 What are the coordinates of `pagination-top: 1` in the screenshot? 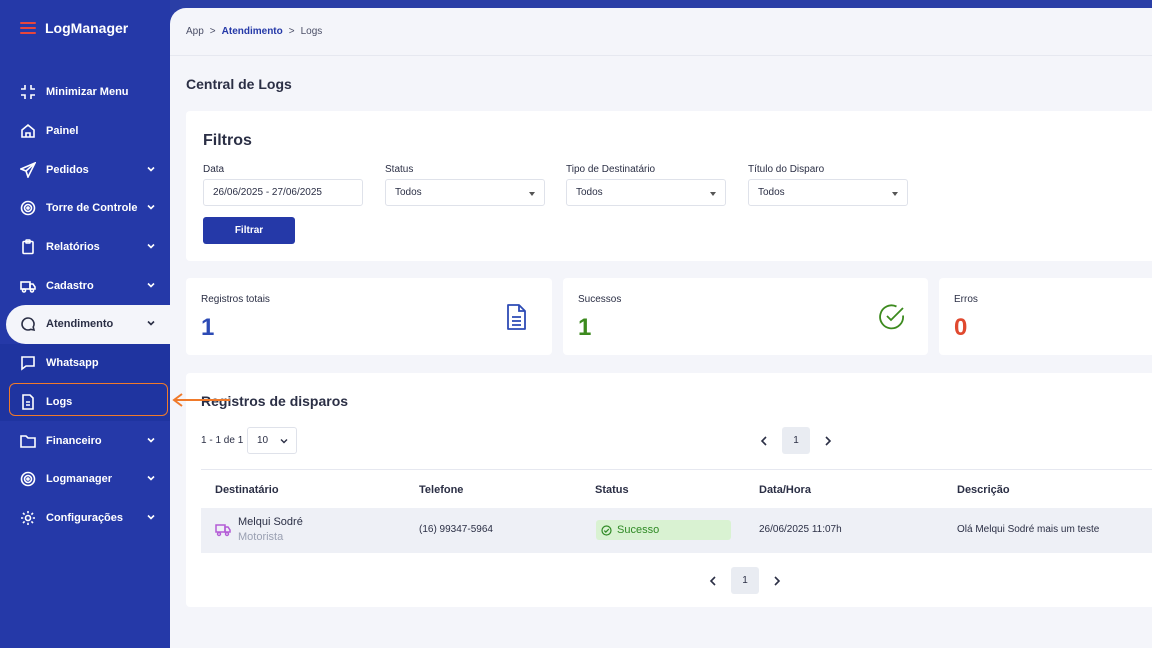 It's located at (796, 440).